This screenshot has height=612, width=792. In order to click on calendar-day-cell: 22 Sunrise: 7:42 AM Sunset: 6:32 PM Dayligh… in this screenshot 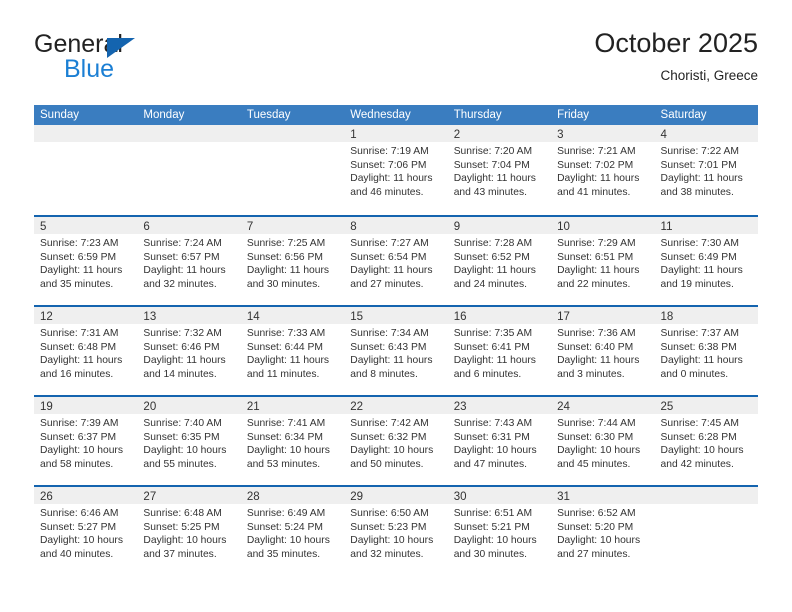, I will do `click(396, 440)`.